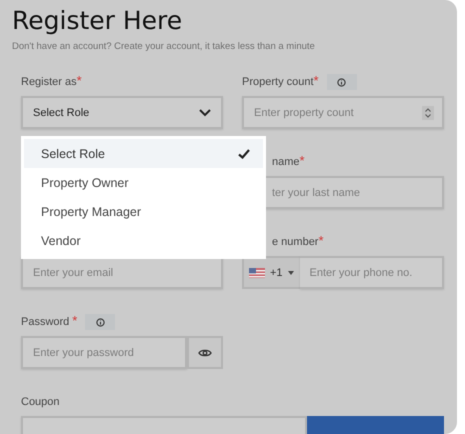 The image size is (465, 434). I want to click on field-label: Register as, so click(49, 82).